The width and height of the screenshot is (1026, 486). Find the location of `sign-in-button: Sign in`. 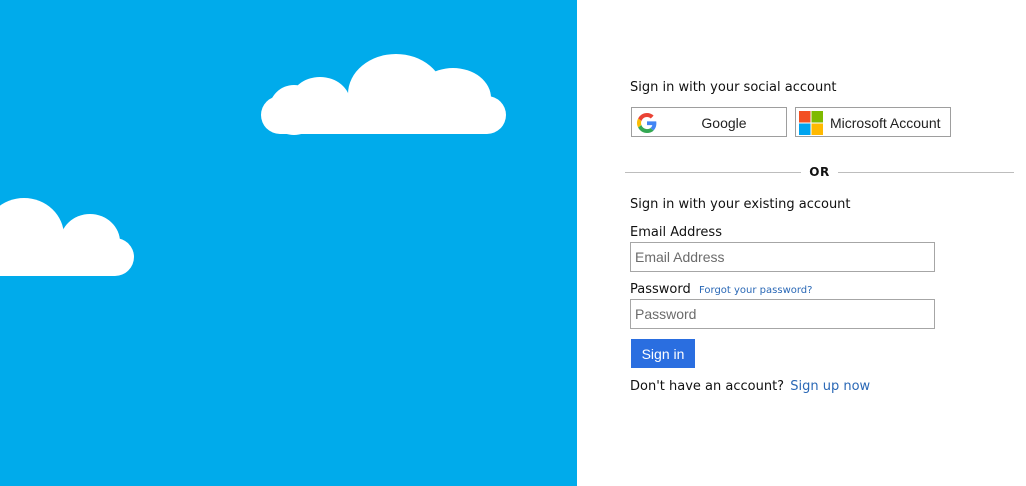

sign-in-button: Sign in is located at coordinates (663, 353).